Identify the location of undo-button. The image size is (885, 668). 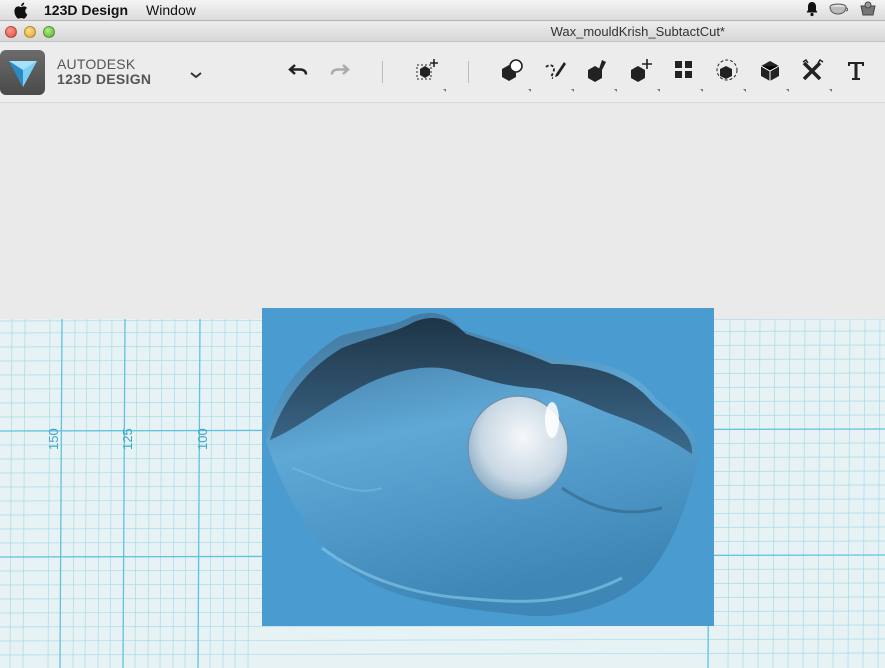
(298, 72).